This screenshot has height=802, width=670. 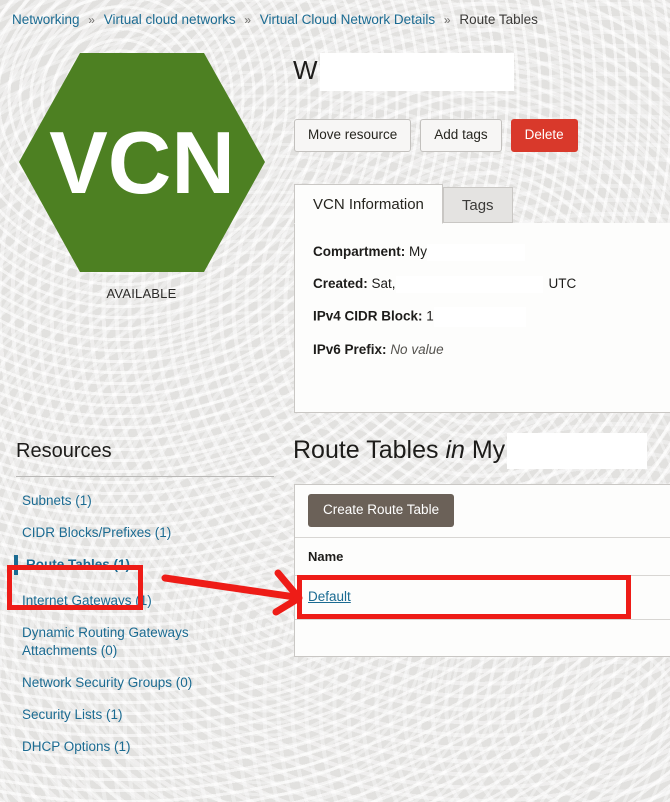 What do you see at coordinates (145, 565) in the screenshot?
I see `sidebar-item-route-tables: Route Tables (1)` at bounding box center [145, 565].